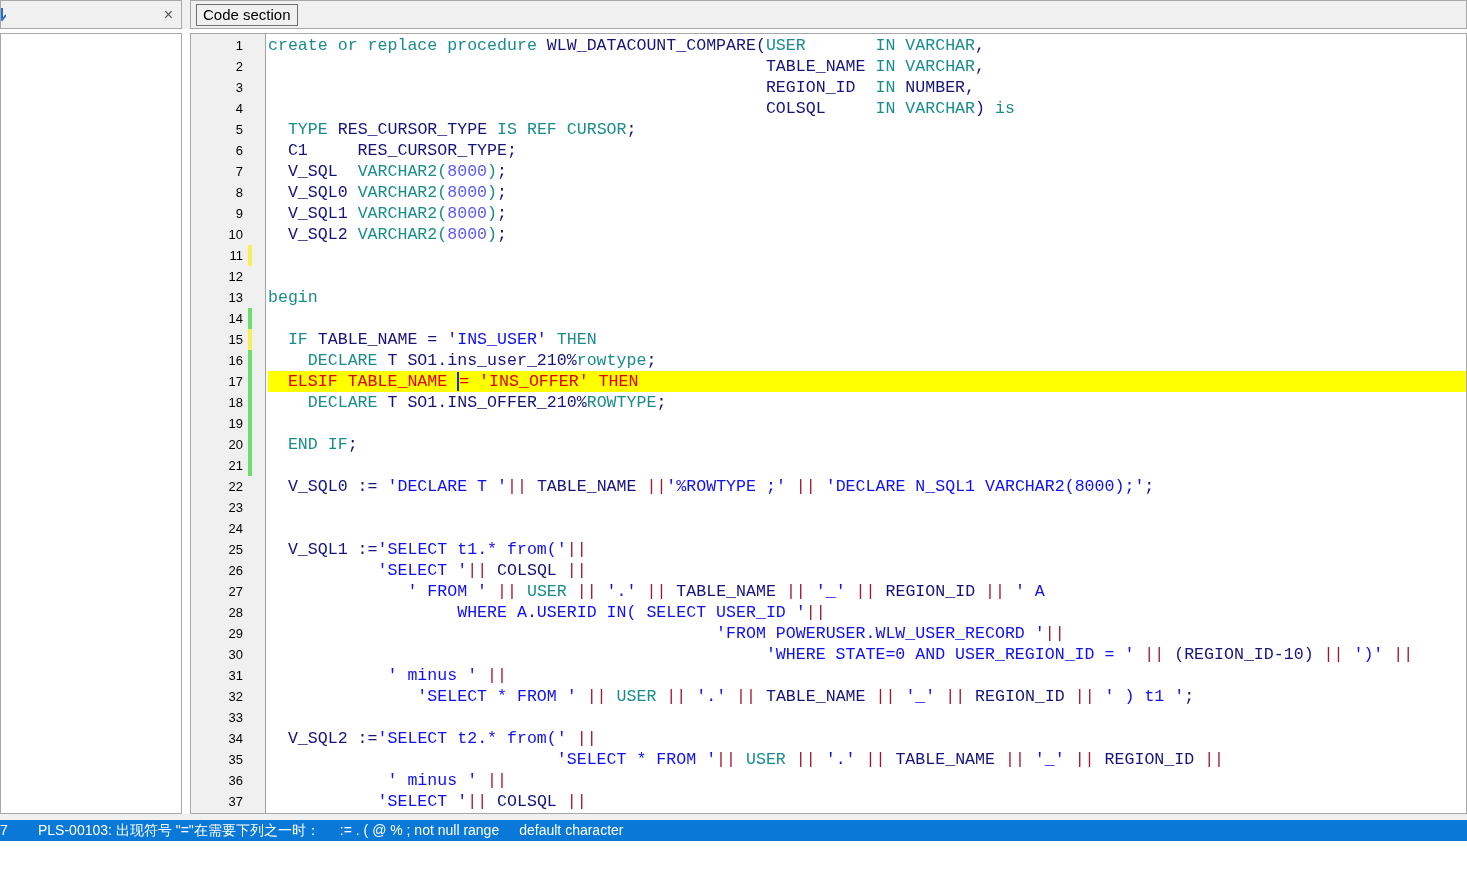  Describe the element at coordinates (239, 214) in the screenshot. I see `line-number: 9` at that location.